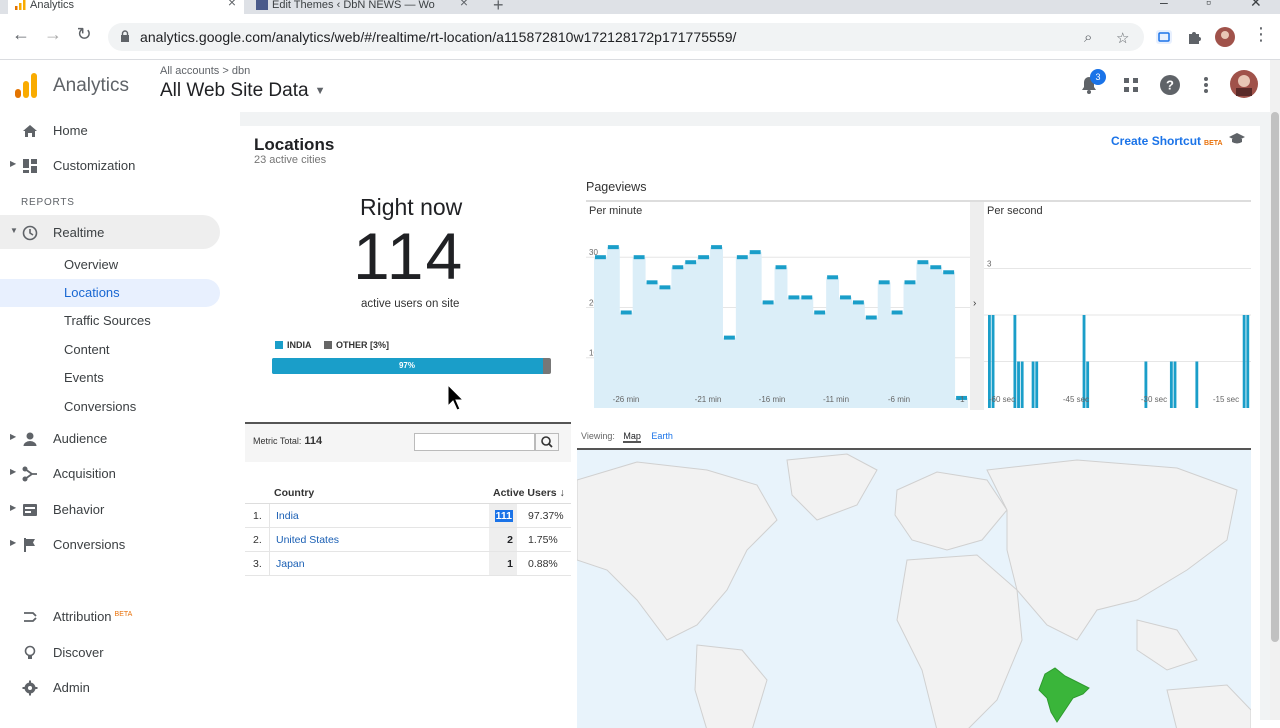 The height and width of the screenshot is (728, 1280). Describe the element at coordinates (84, 377) in the screenshot. I see `sidebar-sub-events: Events` at that location.